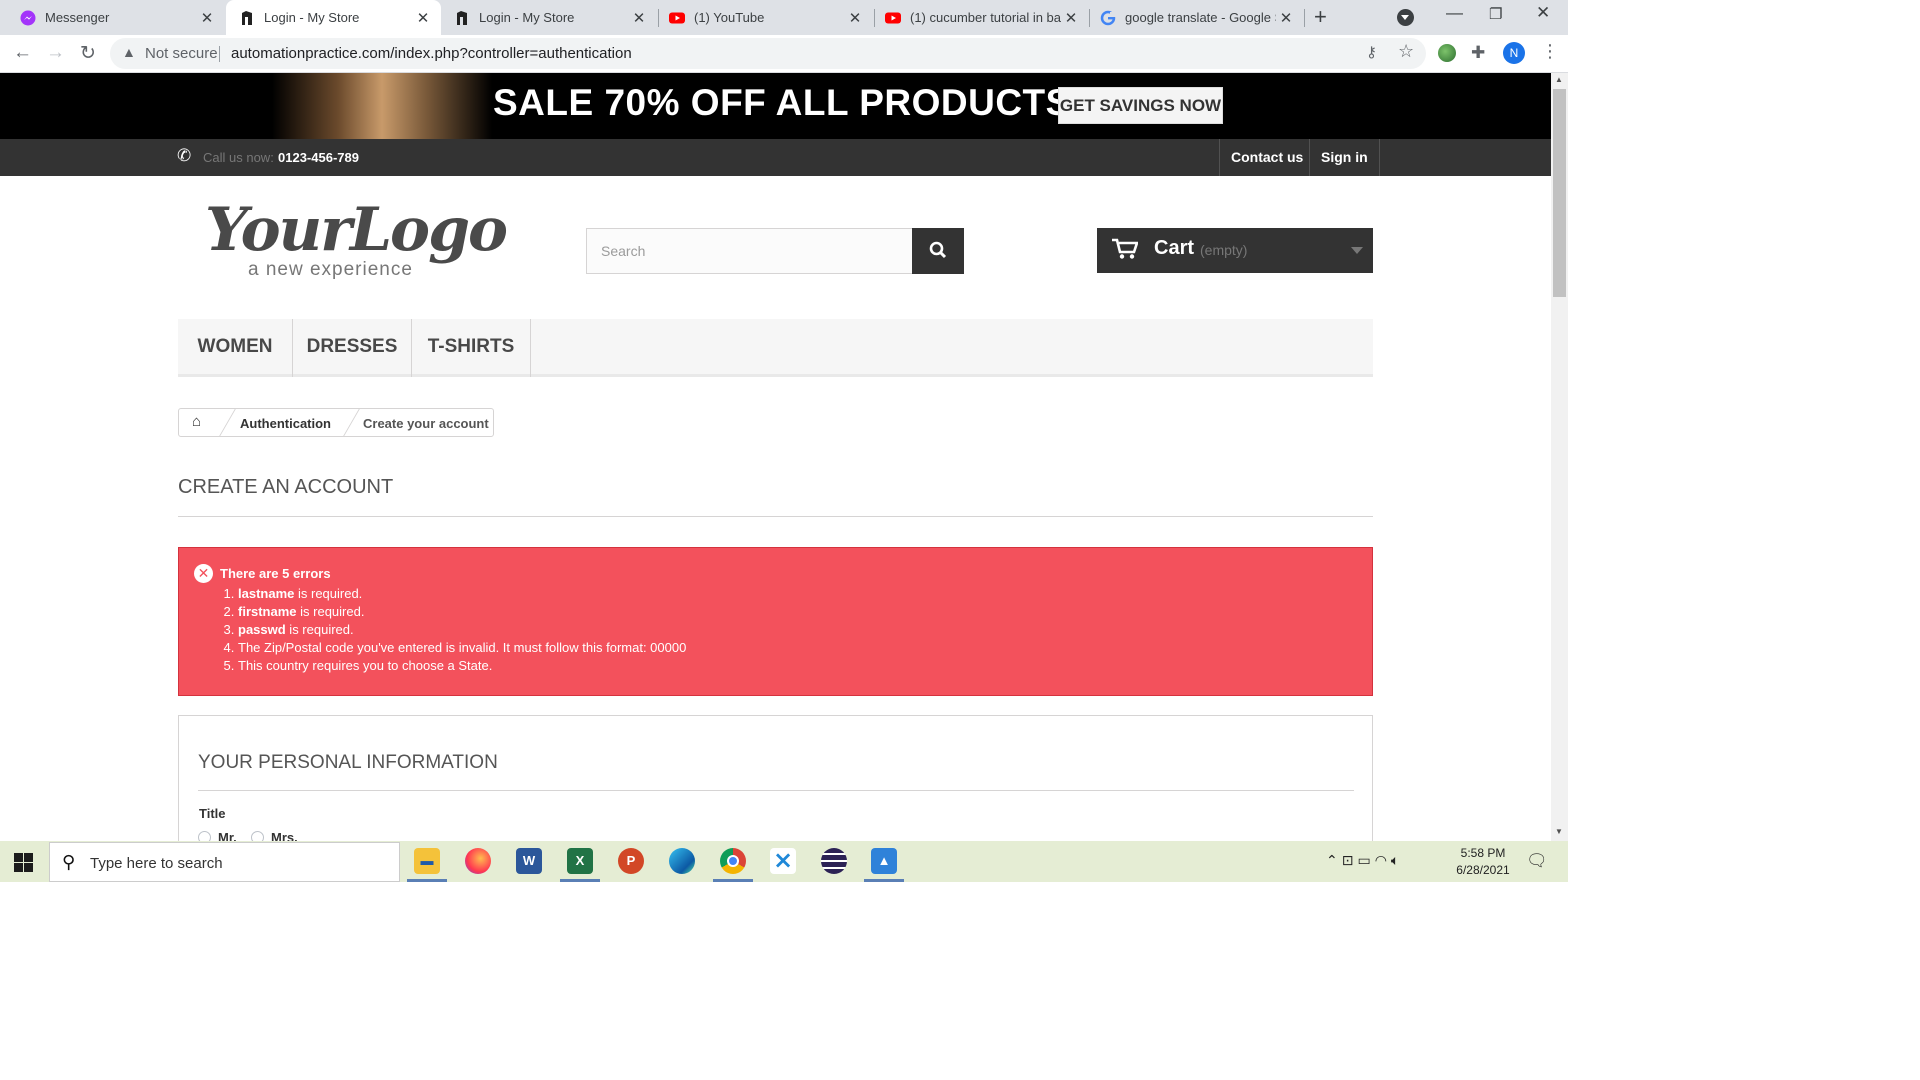  I want to click on search-input: Search, so click(775, 251).